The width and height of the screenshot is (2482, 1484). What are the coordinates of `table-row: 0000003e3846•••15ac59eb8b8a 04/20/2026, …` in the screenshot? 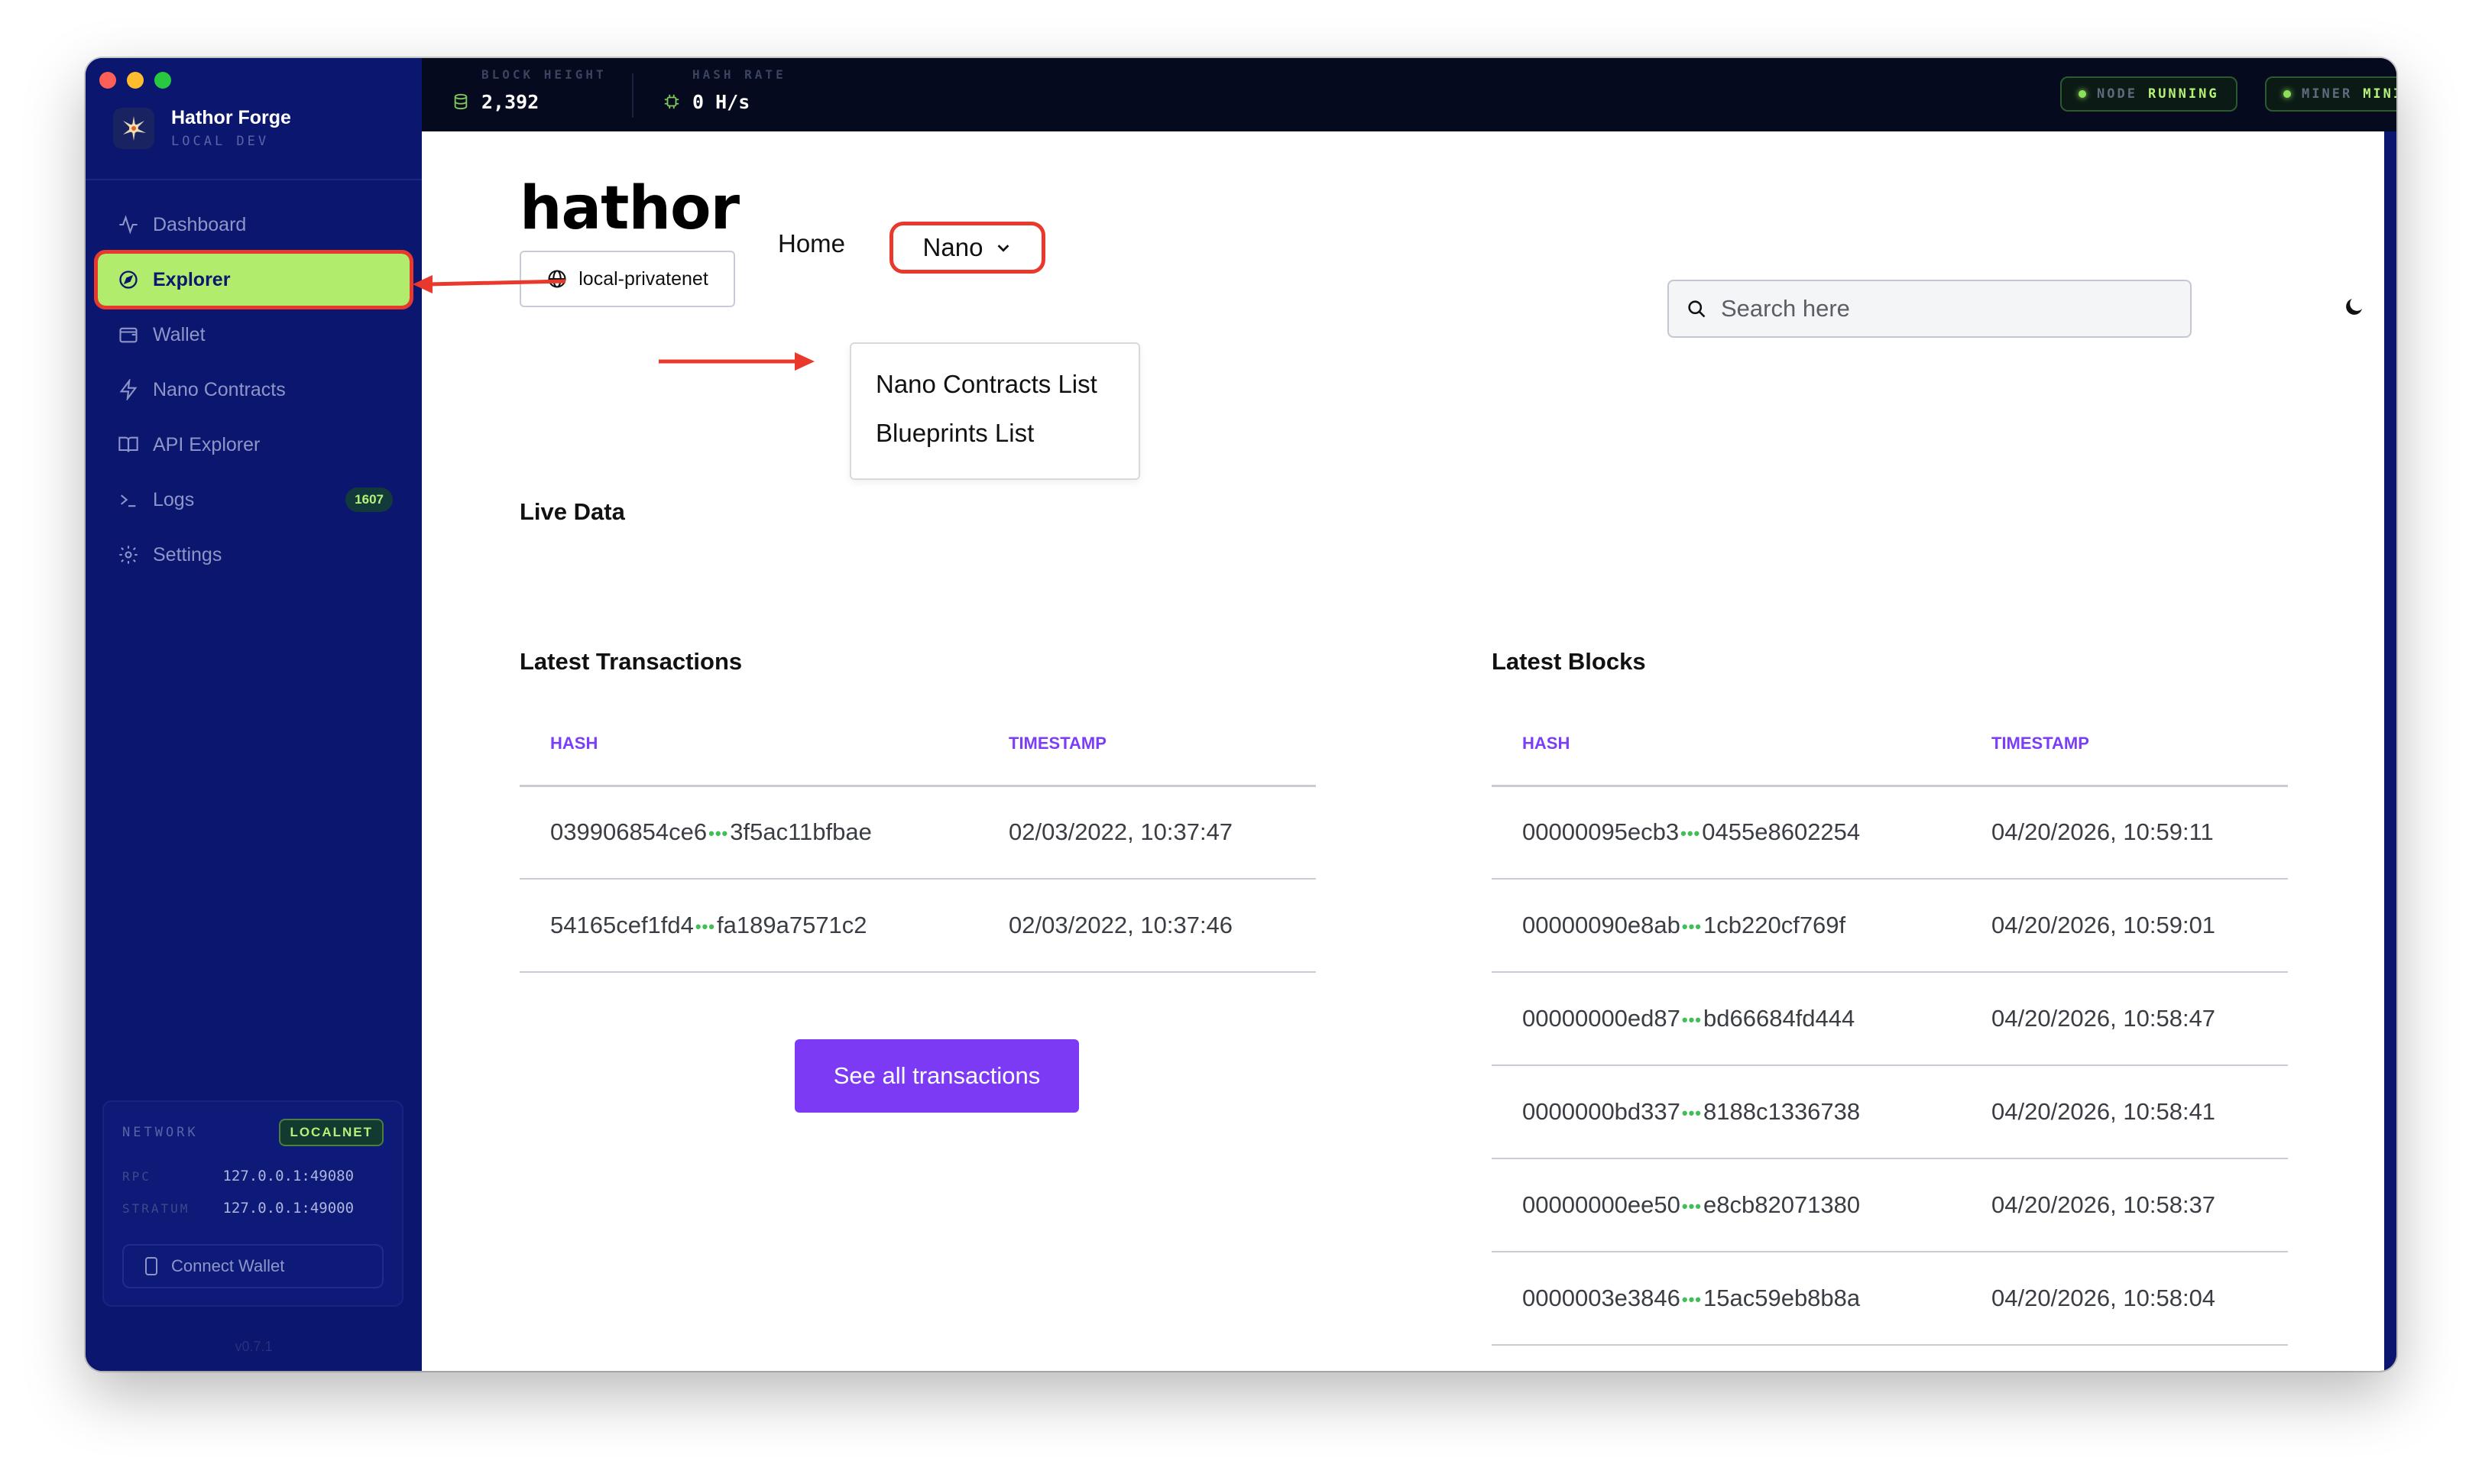 It's located at (1890, 1299).